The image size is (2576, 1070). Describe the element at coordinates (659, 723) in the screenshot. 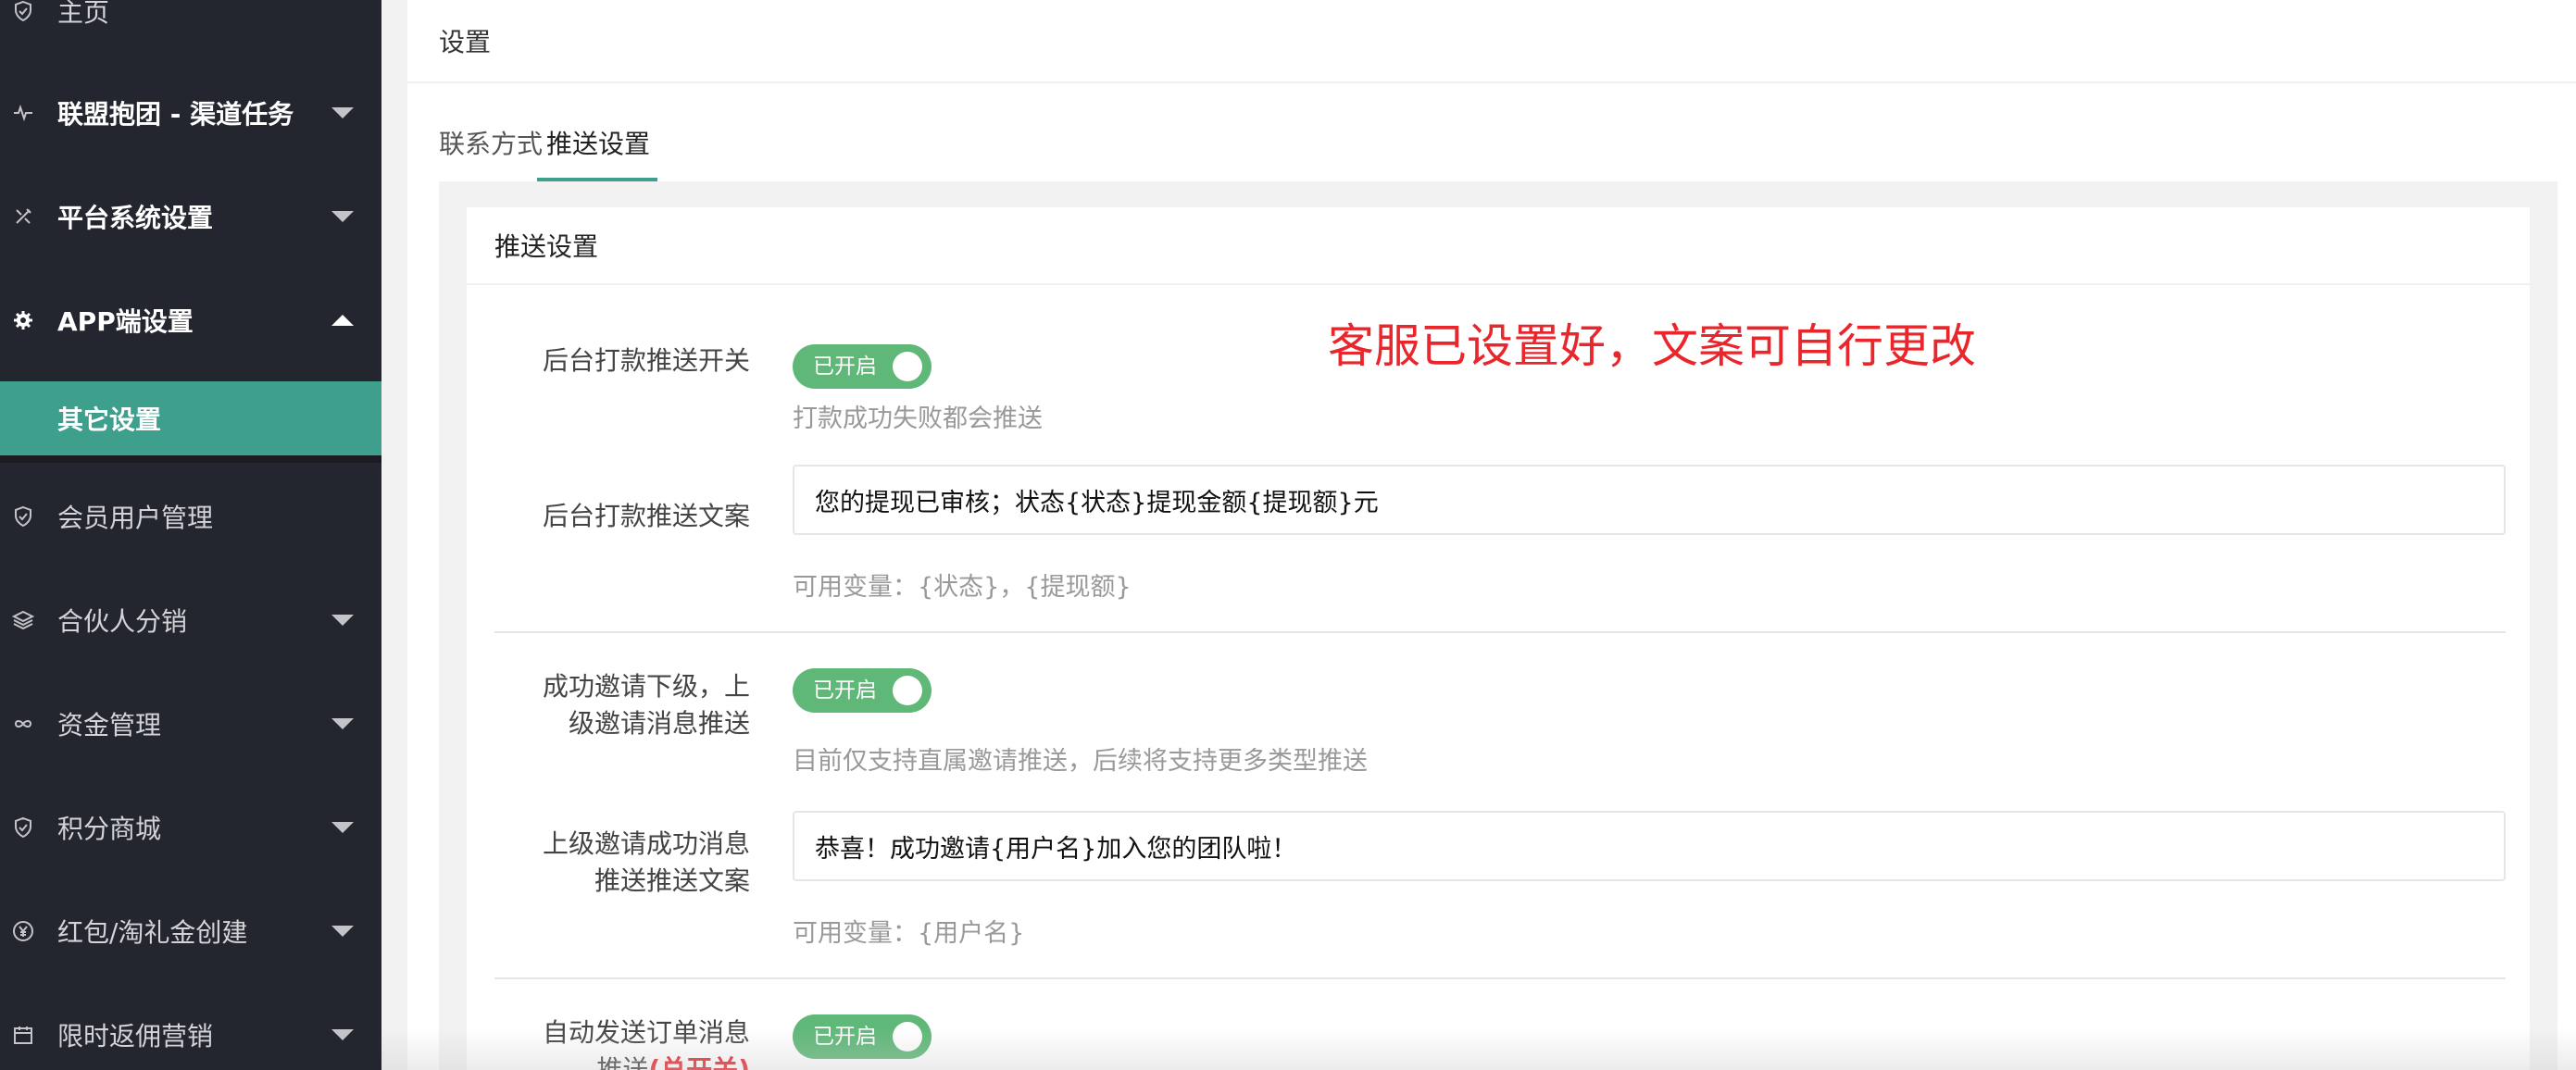

I see `field-label-line: 级邀请消息推送` at that location.